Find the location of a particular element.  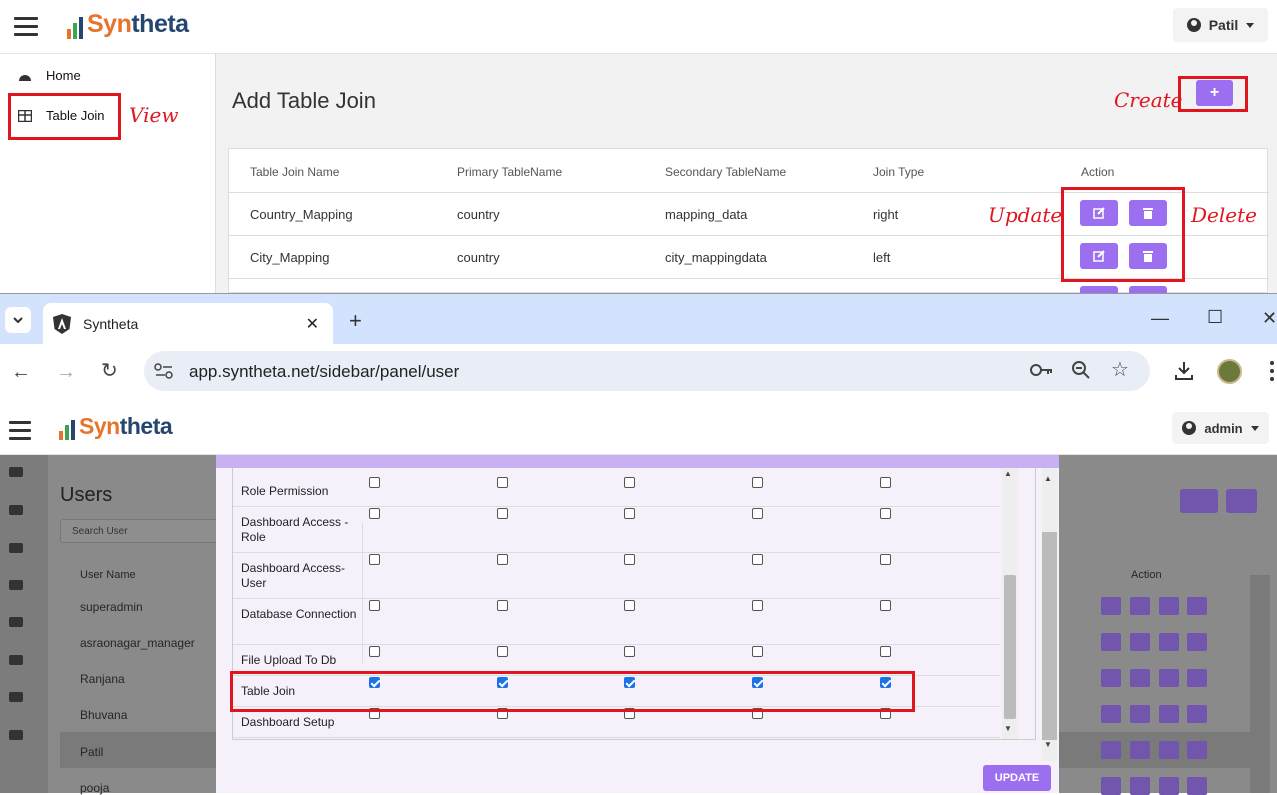

browser-menu-icon is located at coordinates (1272, 371).